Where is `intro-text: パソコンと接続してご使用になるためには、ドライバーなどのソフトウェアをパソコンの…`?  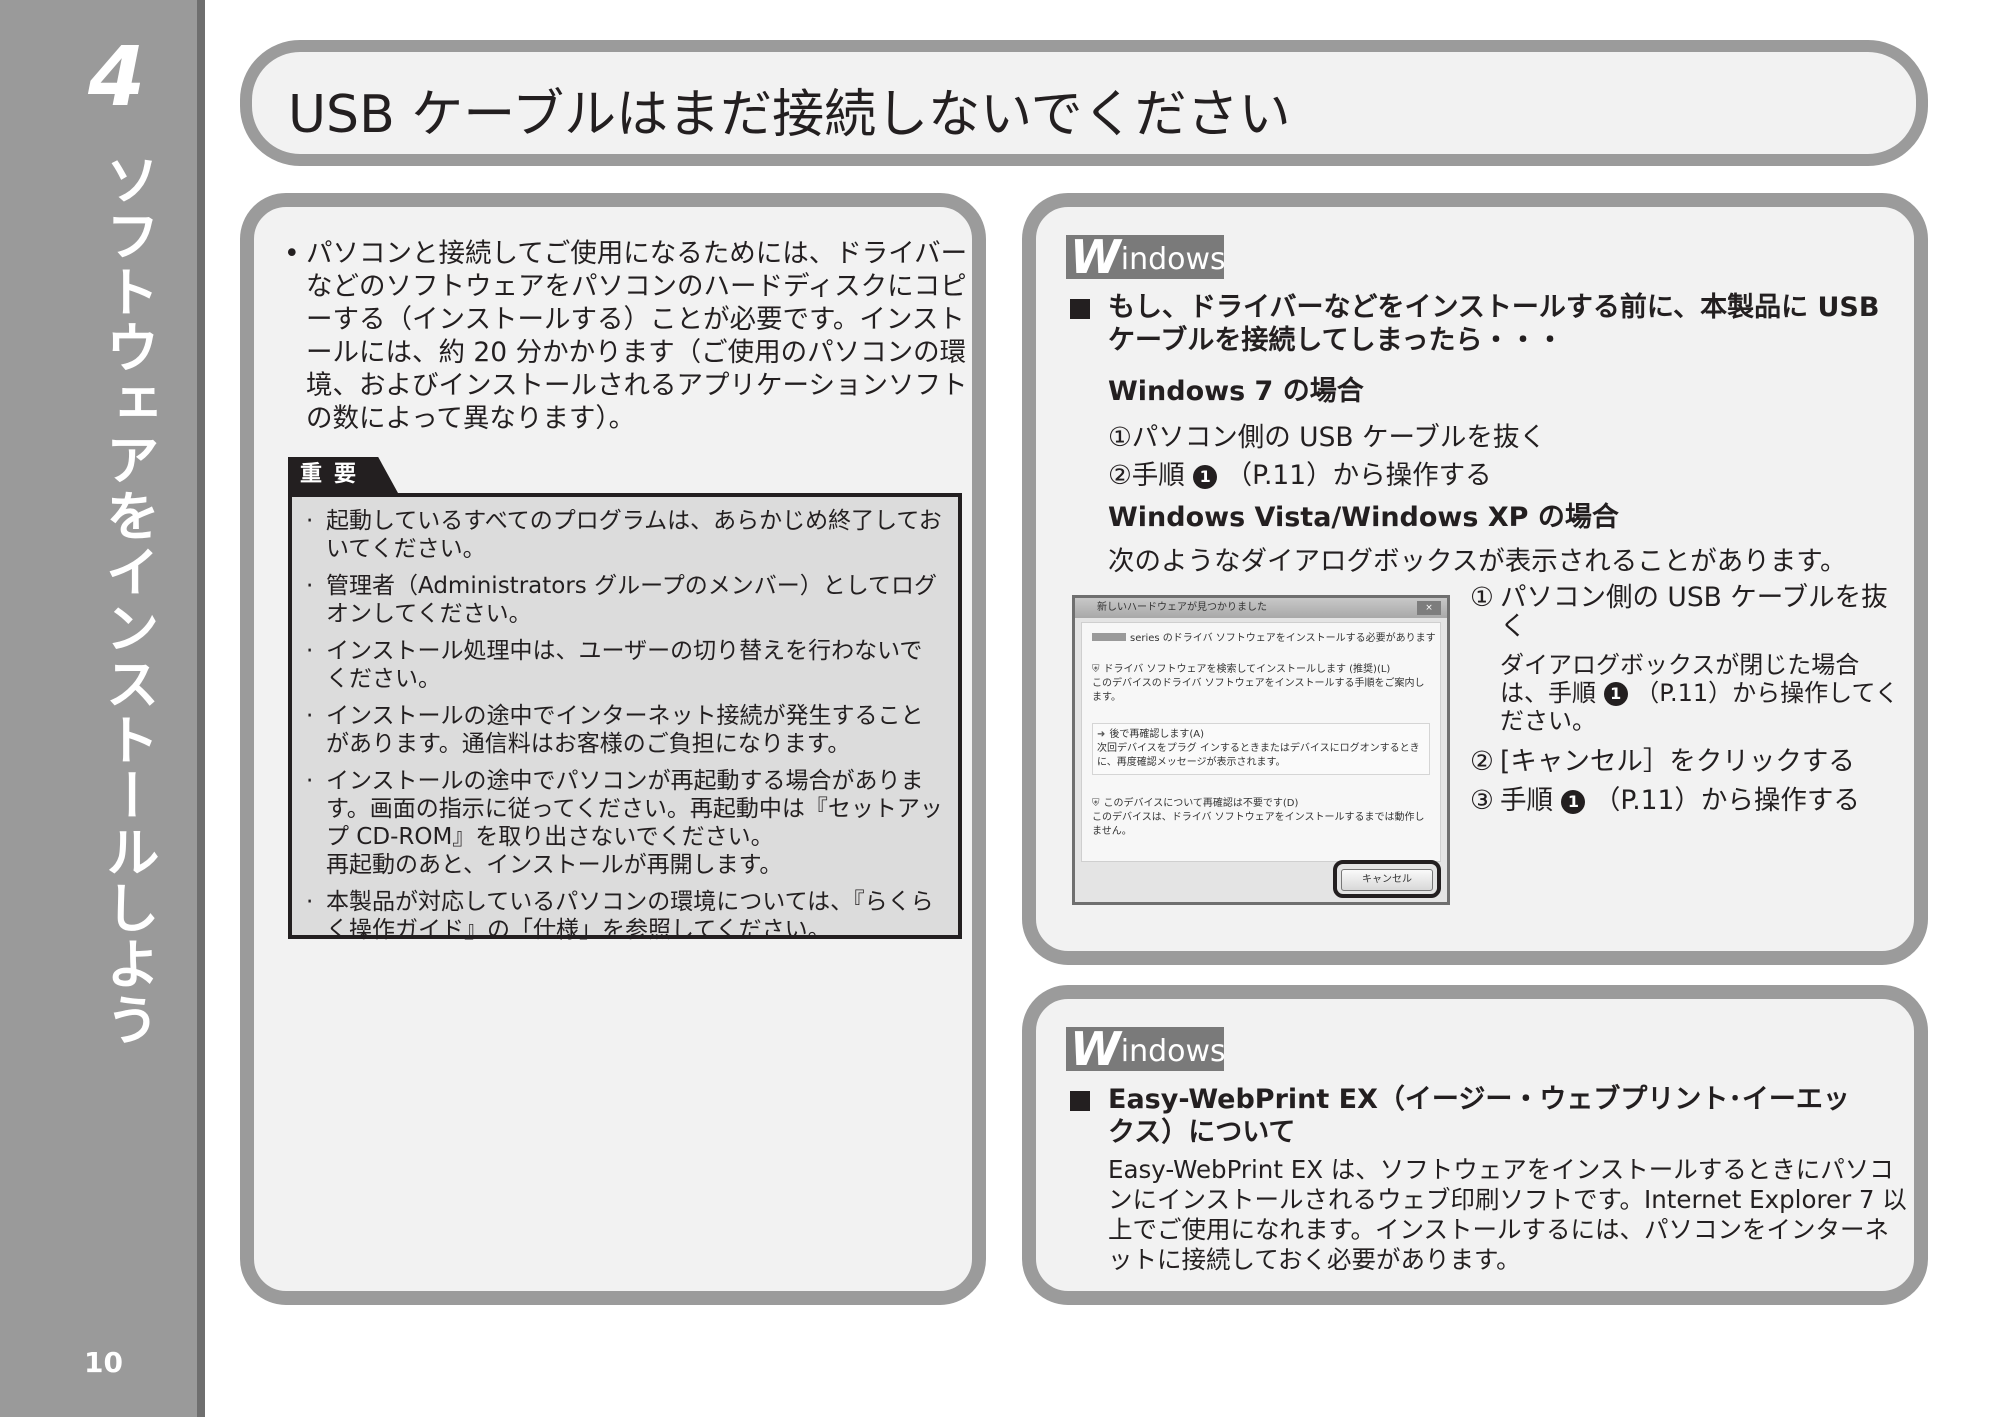 intro-text: パソコンと接続してご使用になるためには、ドライバーなどのソフトウェアをパソコンの… is located at coordinates (637, 336).